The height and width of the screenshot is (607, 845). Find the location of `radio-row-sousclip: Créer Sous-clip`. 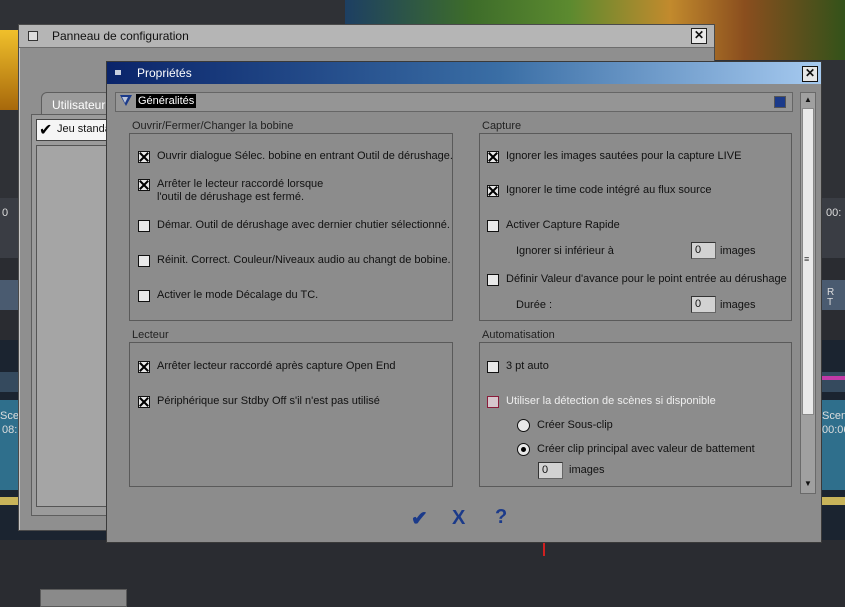

radio-row-sousclip: Créer Sous-clip is located at coordinates (565, 425).